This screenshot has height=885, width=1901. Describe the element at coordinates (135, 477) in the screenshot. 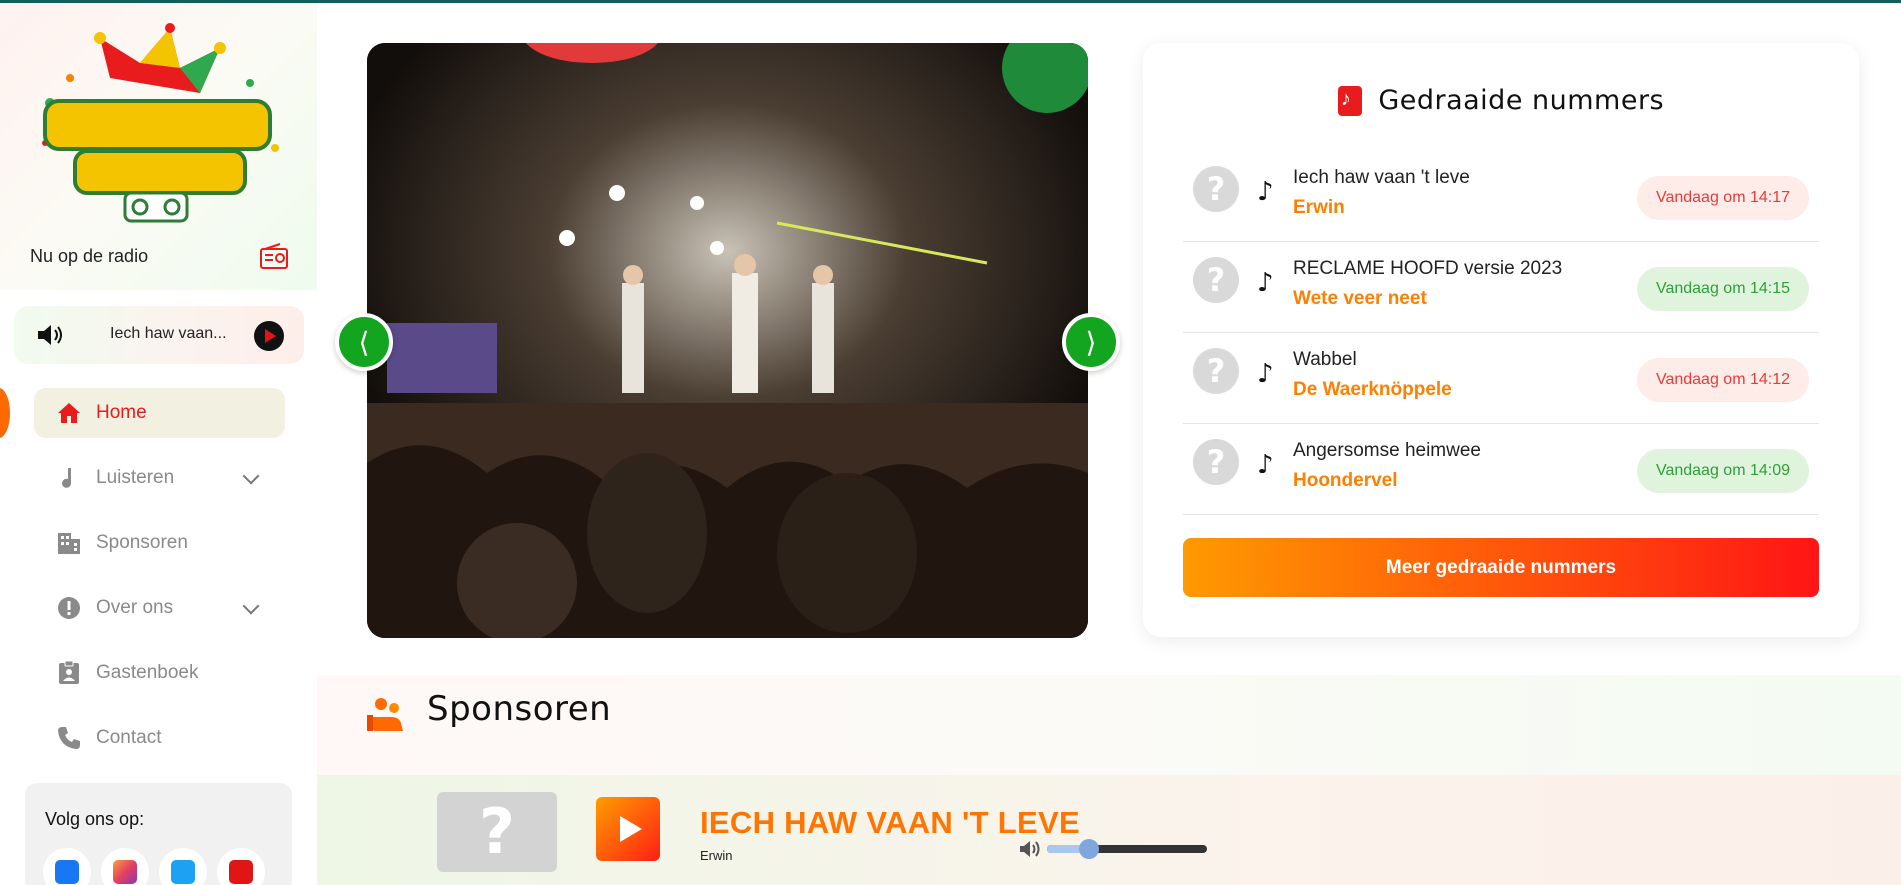

I see `nav-item-label: Luisteren` at that location.